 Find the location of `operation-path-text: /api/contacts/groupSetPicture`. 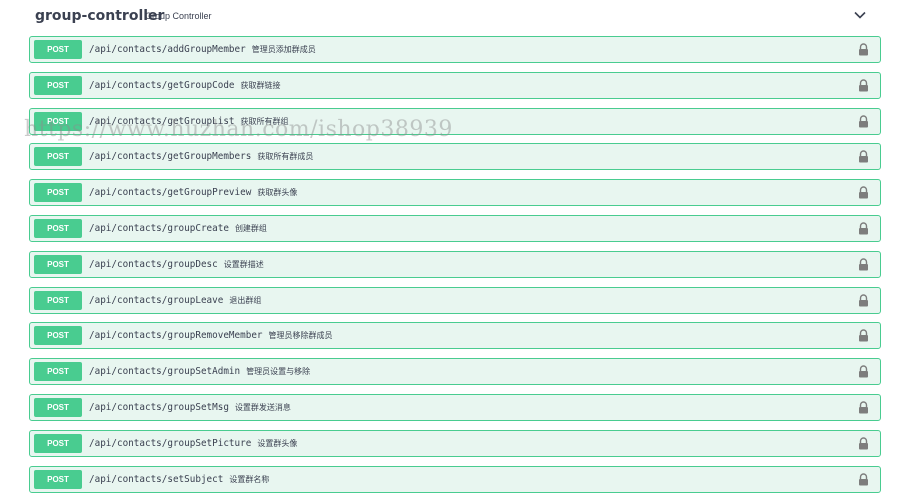

operation-path-text: /api/contacts/groupSetPicture is located at coordinates (170, 443).